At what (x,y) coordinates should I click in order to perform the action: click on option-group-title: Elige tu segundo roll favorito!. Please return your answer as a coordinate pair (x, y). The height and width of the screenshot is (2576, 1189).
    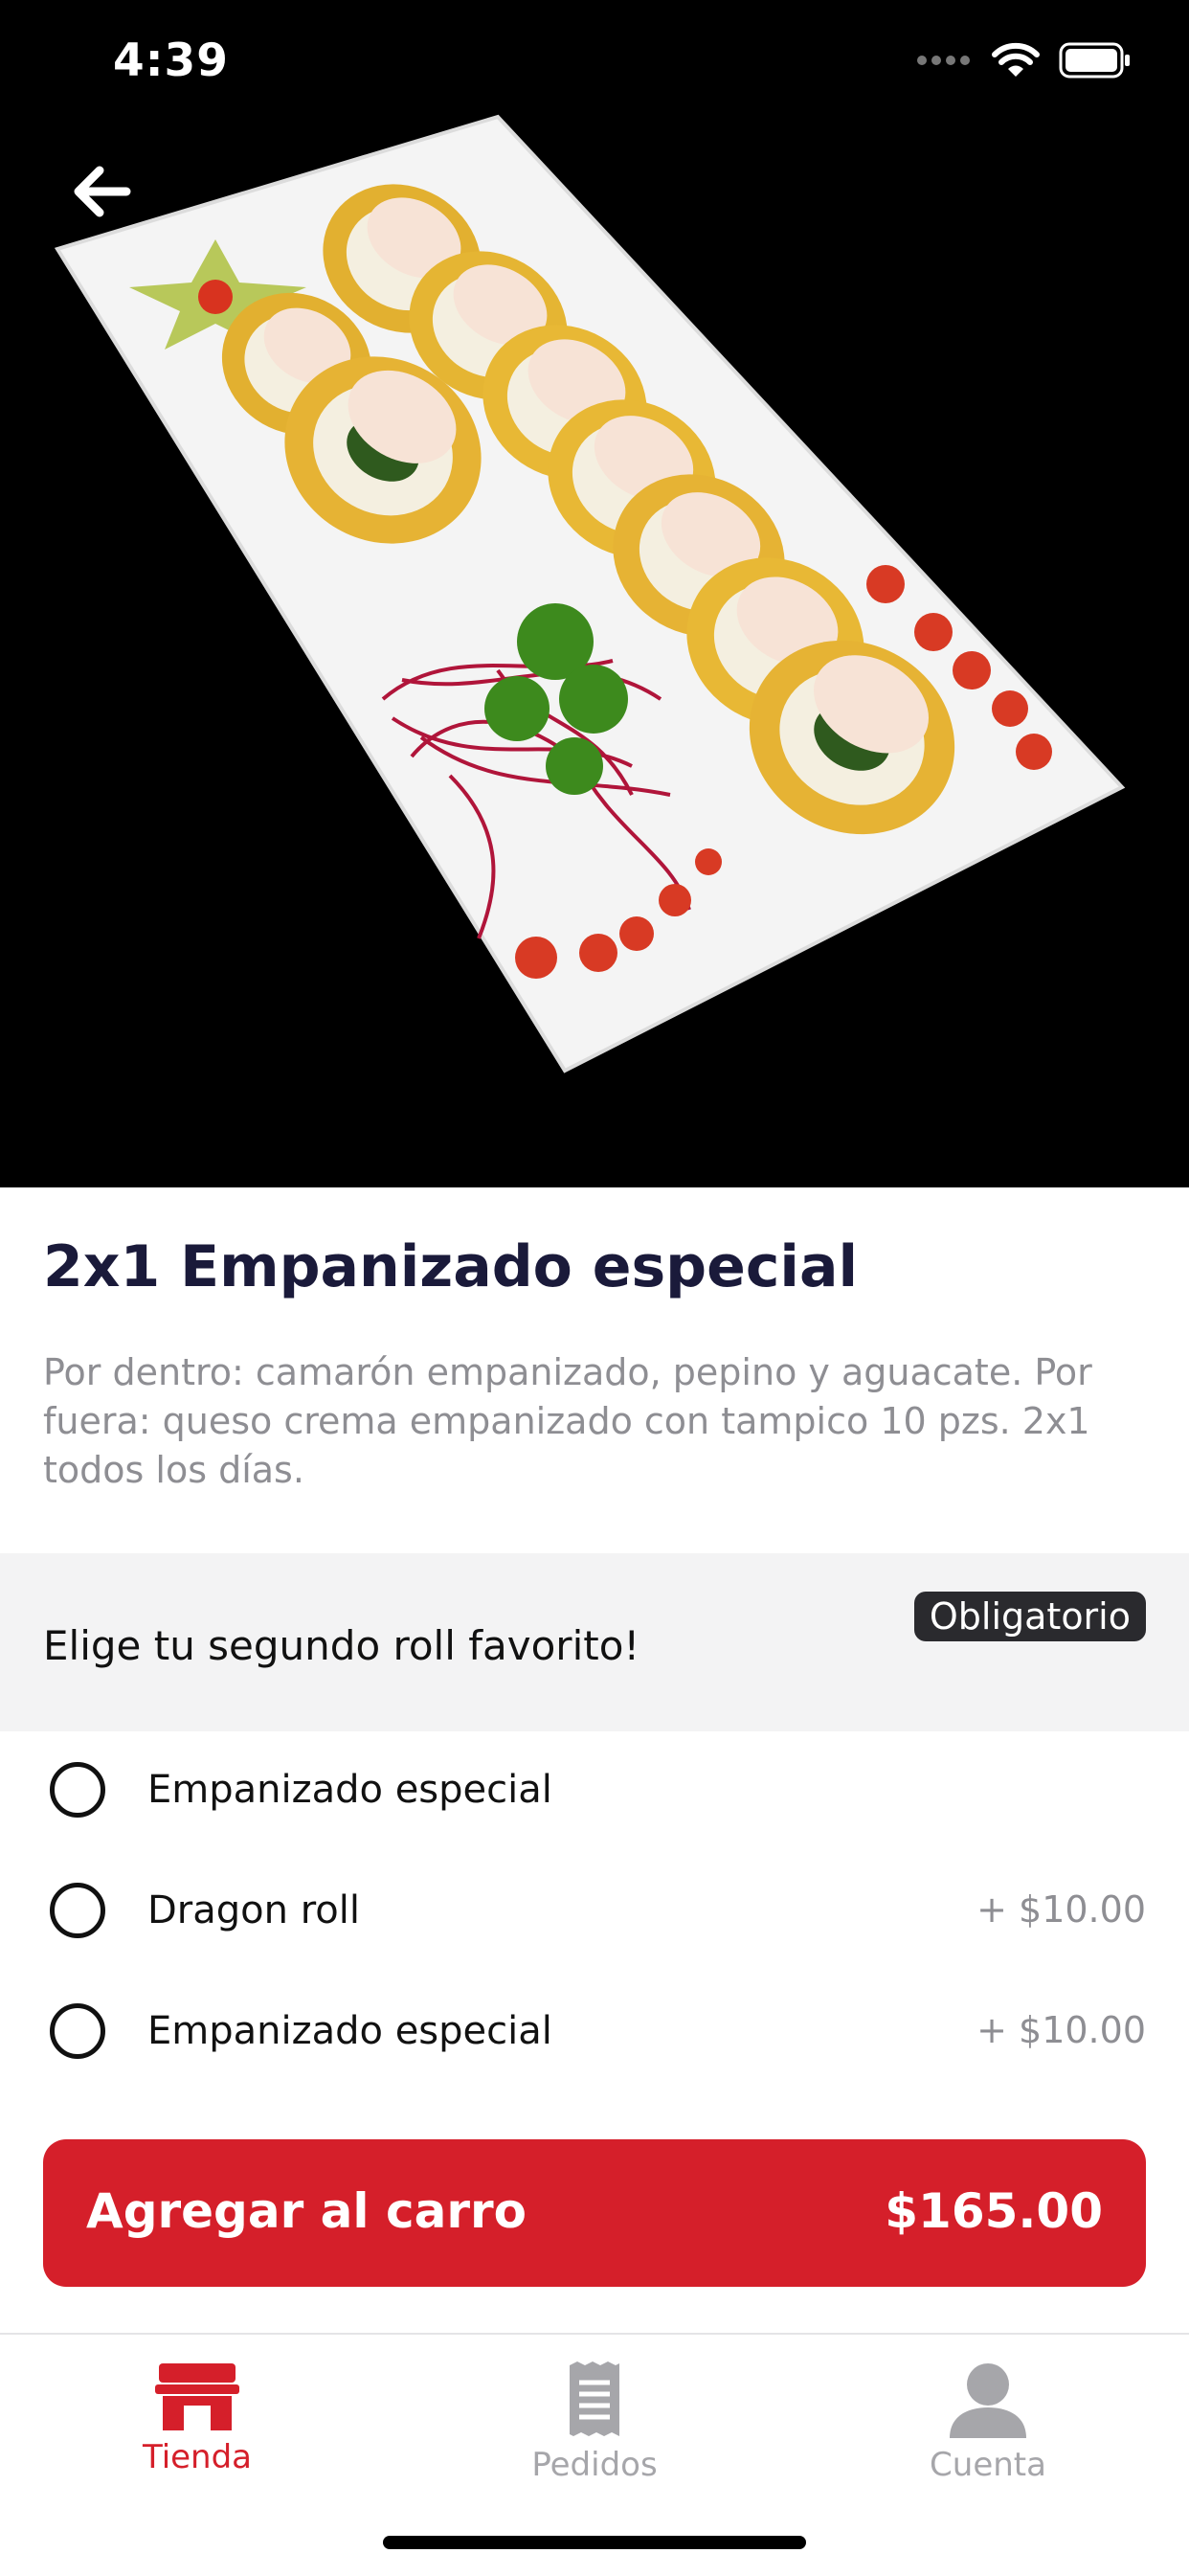
    Looking at the image, I should click on (341, 1645).